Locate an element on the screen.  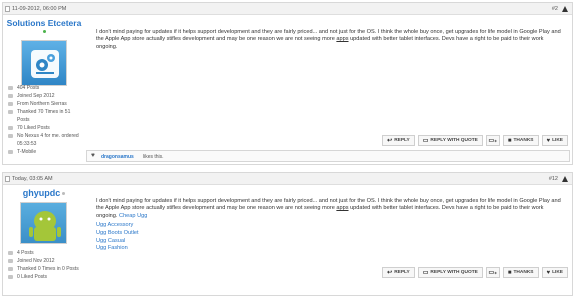
stat-thanked: Thanked 0 Times in 0 Posts is located at coordinates (46, 269).